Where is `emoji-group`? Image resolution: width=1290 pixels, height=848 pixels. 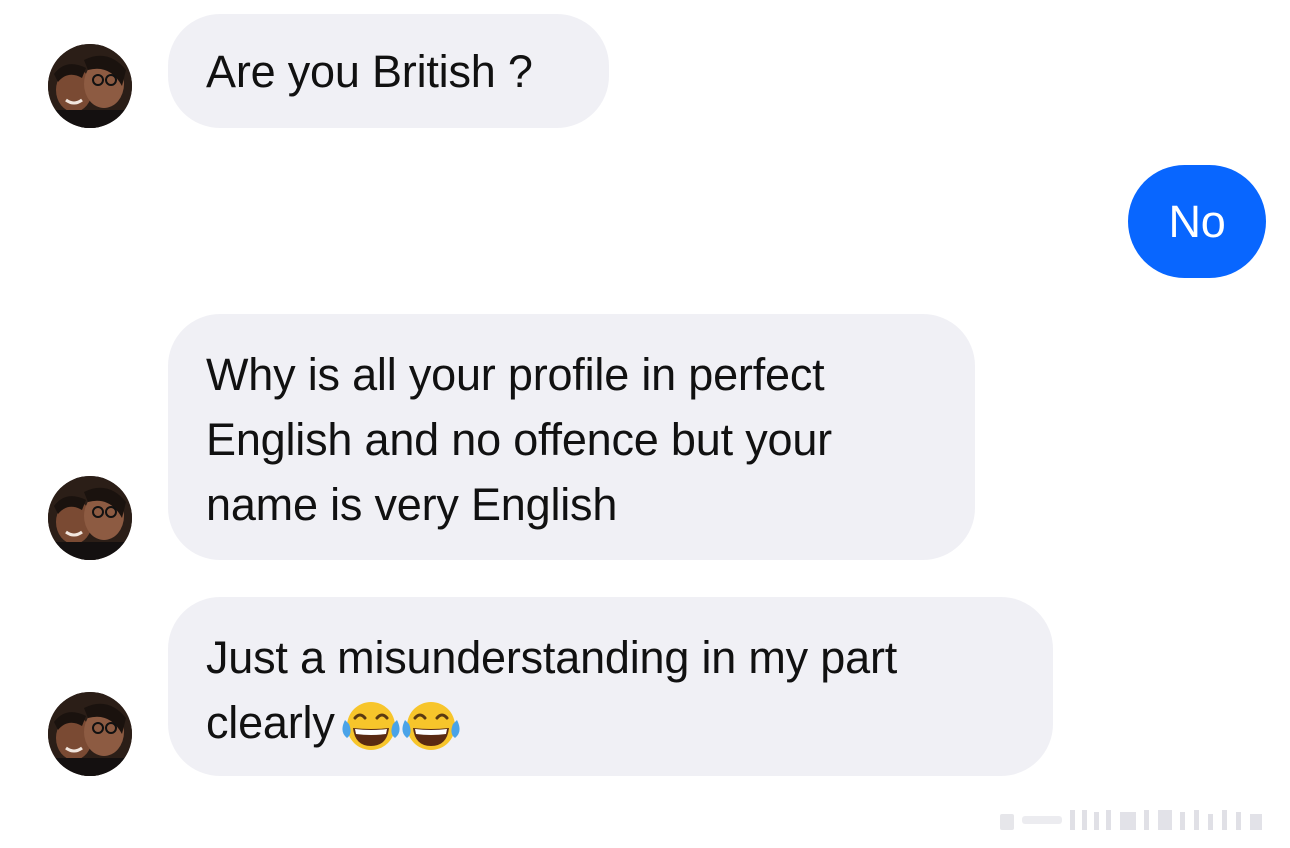
emoji-group is located at coordinates (401, 722).